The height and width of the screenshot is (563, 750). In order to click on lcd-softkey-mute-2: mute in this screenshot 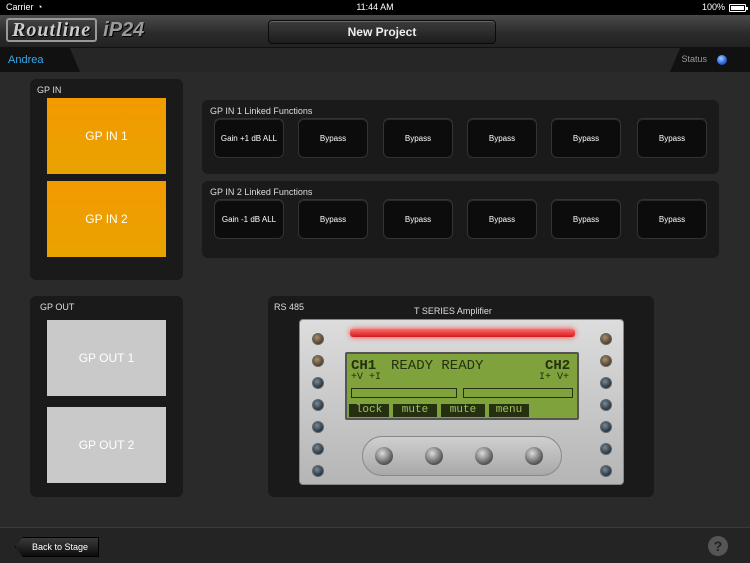, I will do `click(463, 410)`.